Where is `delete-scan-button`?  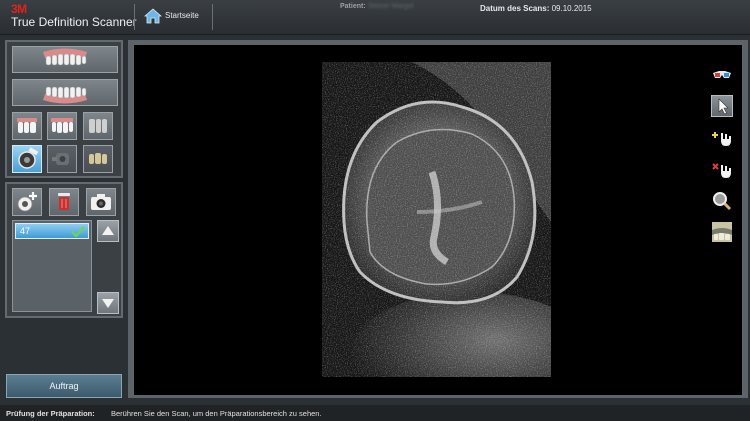 delete-scan-button is located at coordinates (64, 202).